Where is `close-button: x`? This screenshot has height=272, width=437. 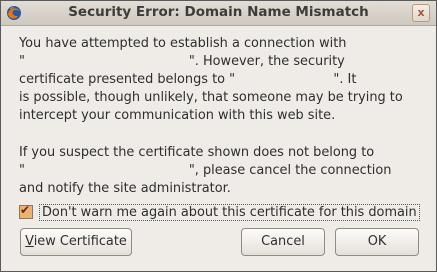 close-button: x is located at coordinates (421, 13).